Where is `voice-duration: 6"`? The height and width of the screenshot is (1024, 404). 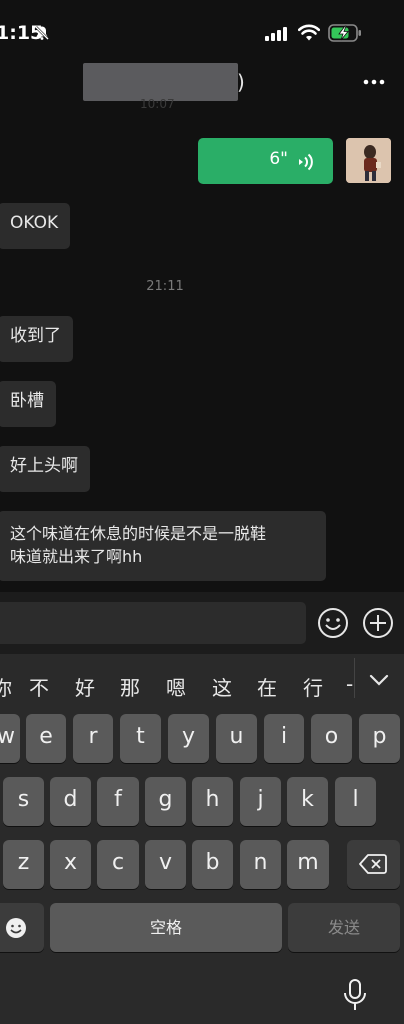
voice-duration: 6" is located at coordinates (278, 159).